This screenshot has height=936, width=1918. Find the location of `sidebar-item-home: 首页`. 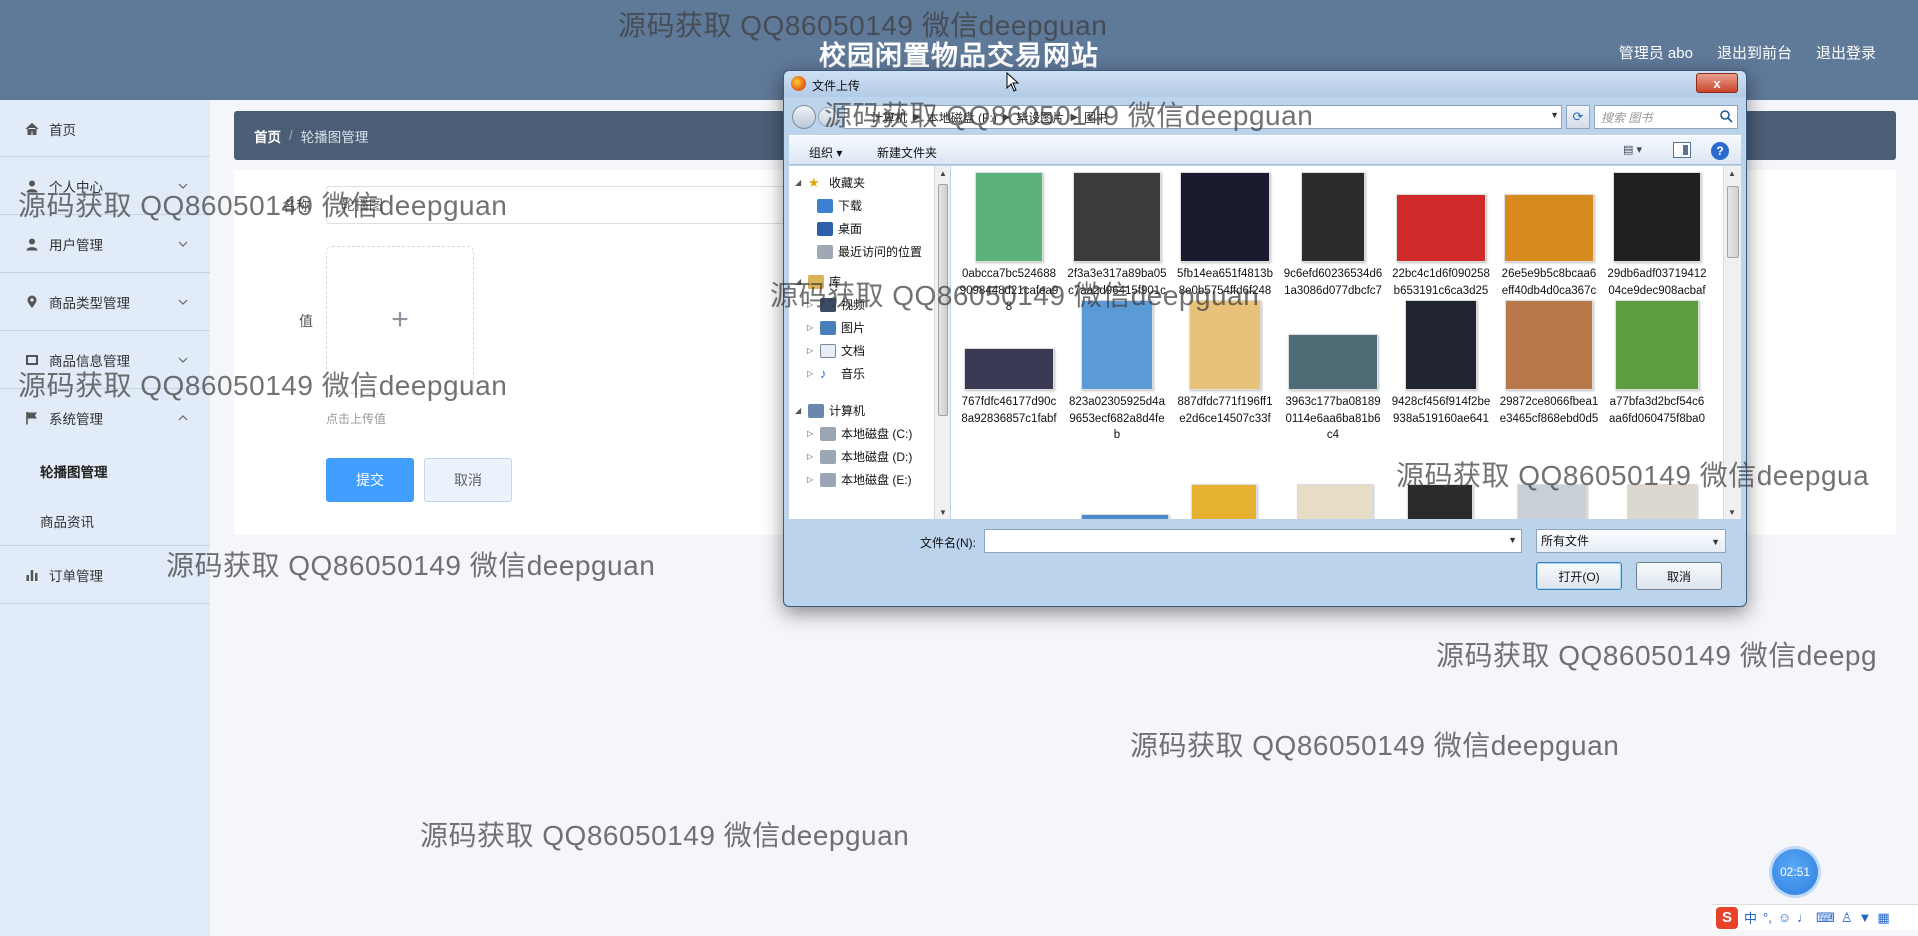

sidebar-item-home: 首页 is located at coordinates (105, 129).